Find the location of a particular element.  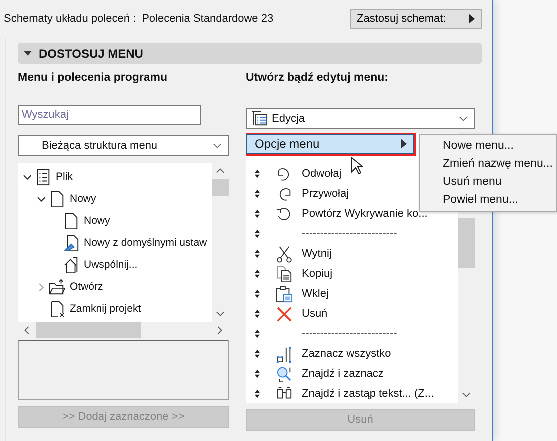

apply-scheme-button: Zastosuj schemat: is located at coordinates (416, 19).